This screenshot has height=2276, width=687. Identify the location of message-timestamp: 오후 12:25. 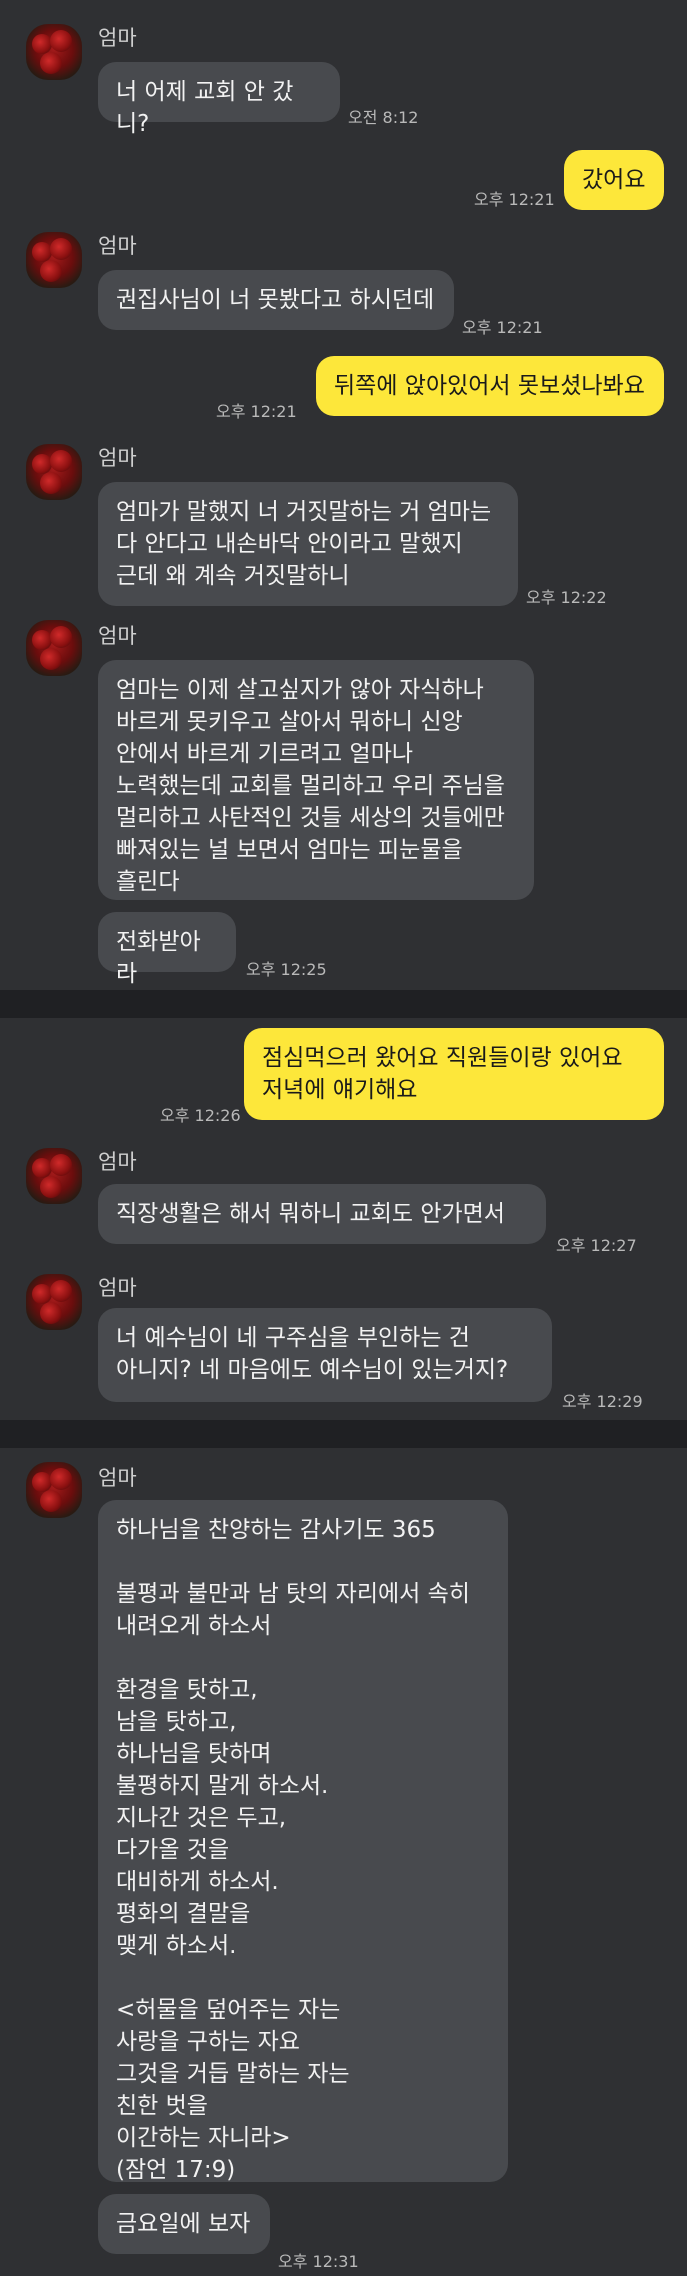
(286, 969).